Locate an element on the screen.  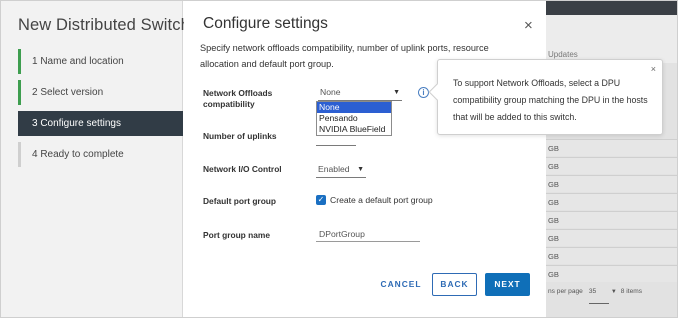
step-name-and-location: 1 Name and location is located at coordinates (100, 61).